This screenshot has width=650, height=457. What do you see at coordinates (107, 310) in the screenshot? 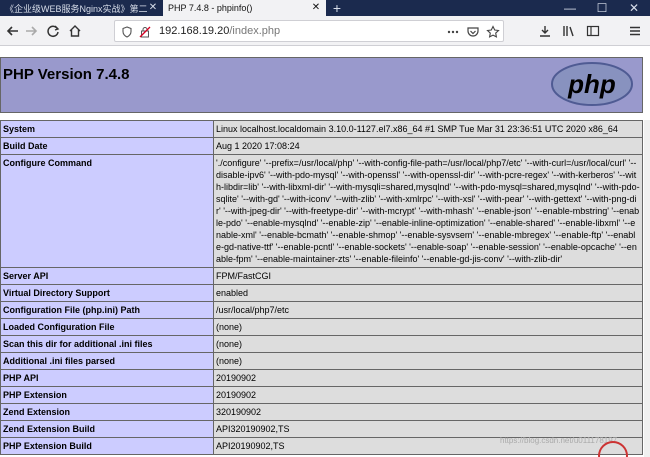
I see `row-key: Configuration File (php.ini) Path` at bounding box center [107, 310].